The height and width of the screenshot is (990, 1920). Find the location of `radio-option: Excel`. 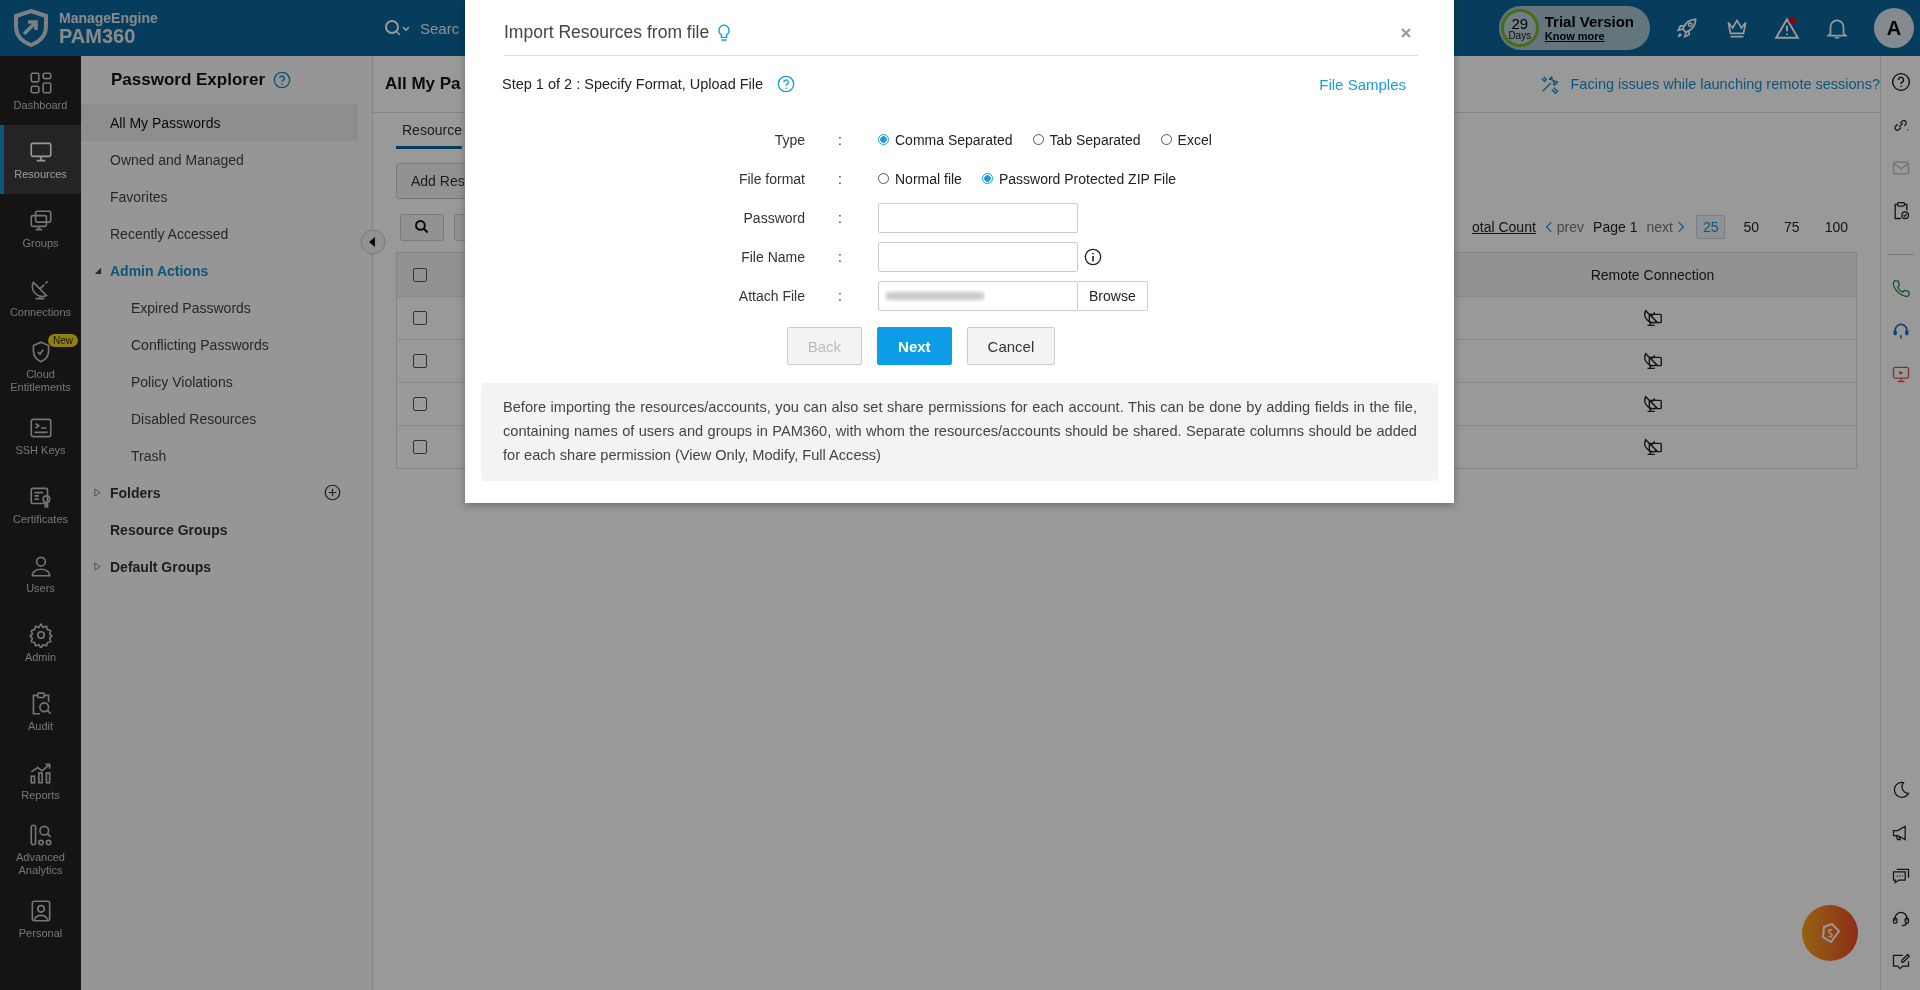

radio-option: Excel is located at coordinates (1186, 139).